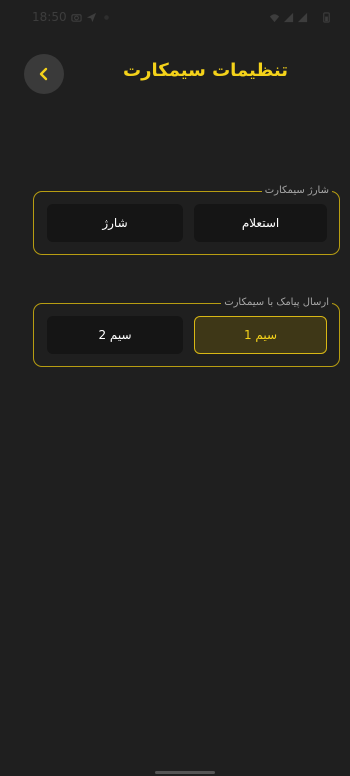 The height and width of the screenshot is (776, 350). I want to click on status-left: 18:50, so click(72, 17).